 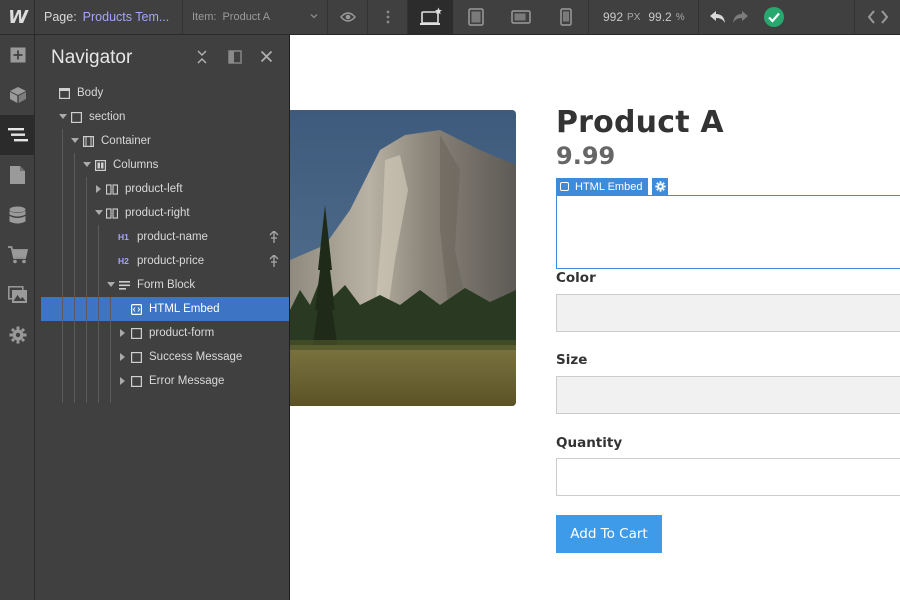 I want to click on navigator-item-label: Columns, so click(x=136, y=165).